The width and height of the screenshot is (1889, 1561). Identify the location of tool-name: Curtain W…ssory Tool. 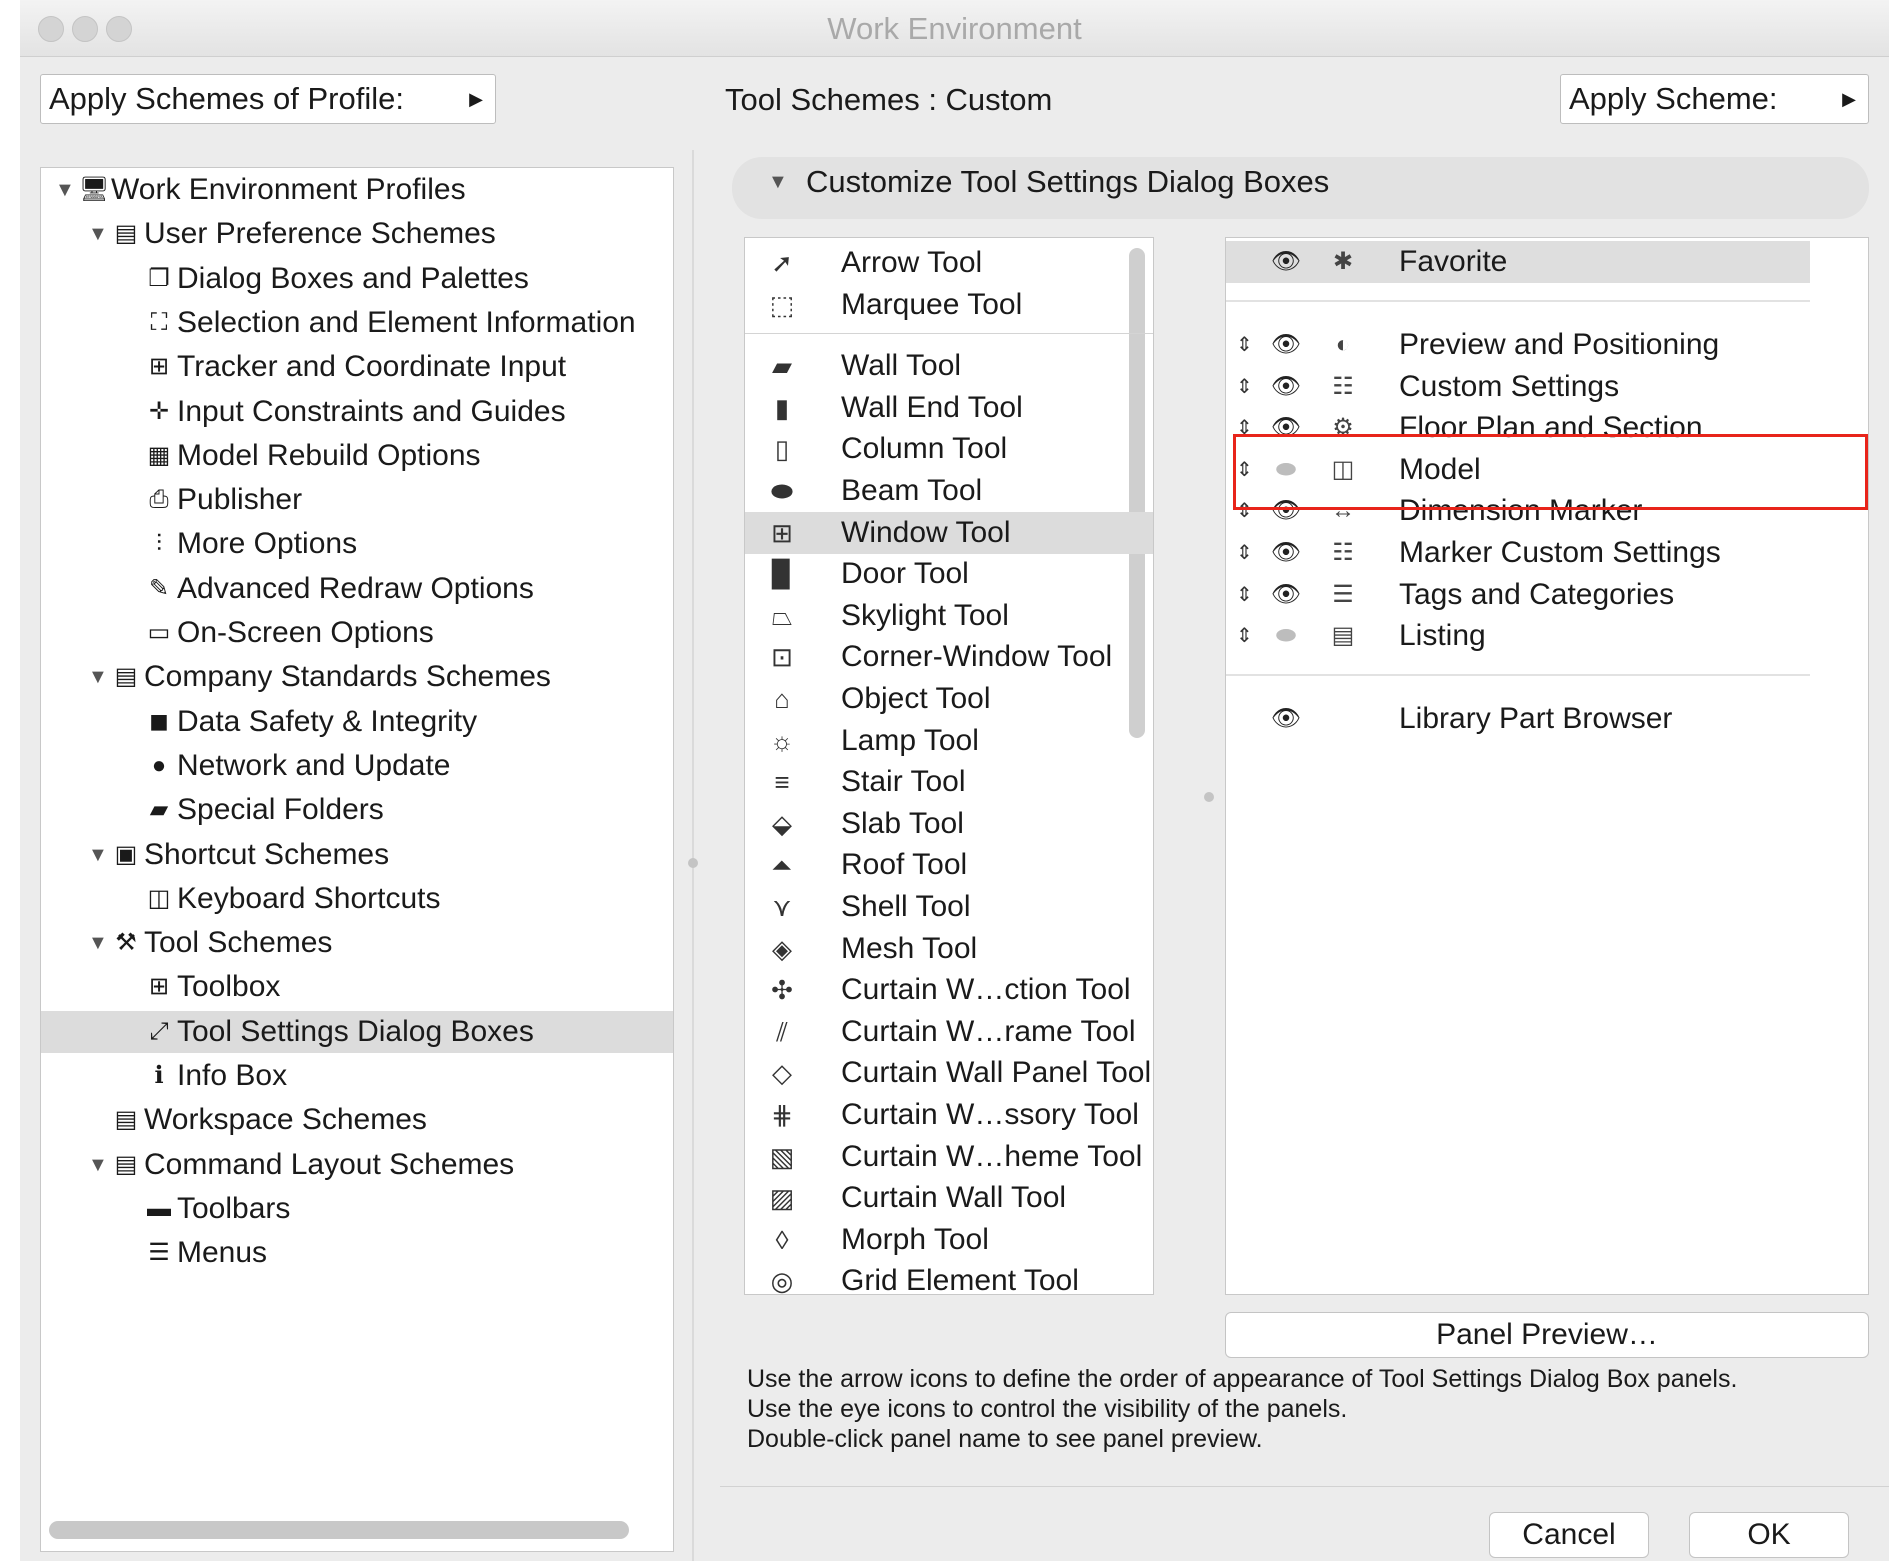
(990, 1114).